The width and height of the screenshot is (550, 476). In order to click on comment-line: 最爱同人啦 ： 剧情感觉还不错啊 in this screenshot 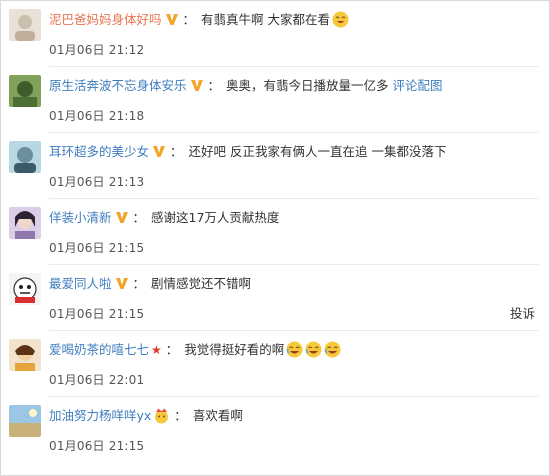, I will do `click(150, 284)`.